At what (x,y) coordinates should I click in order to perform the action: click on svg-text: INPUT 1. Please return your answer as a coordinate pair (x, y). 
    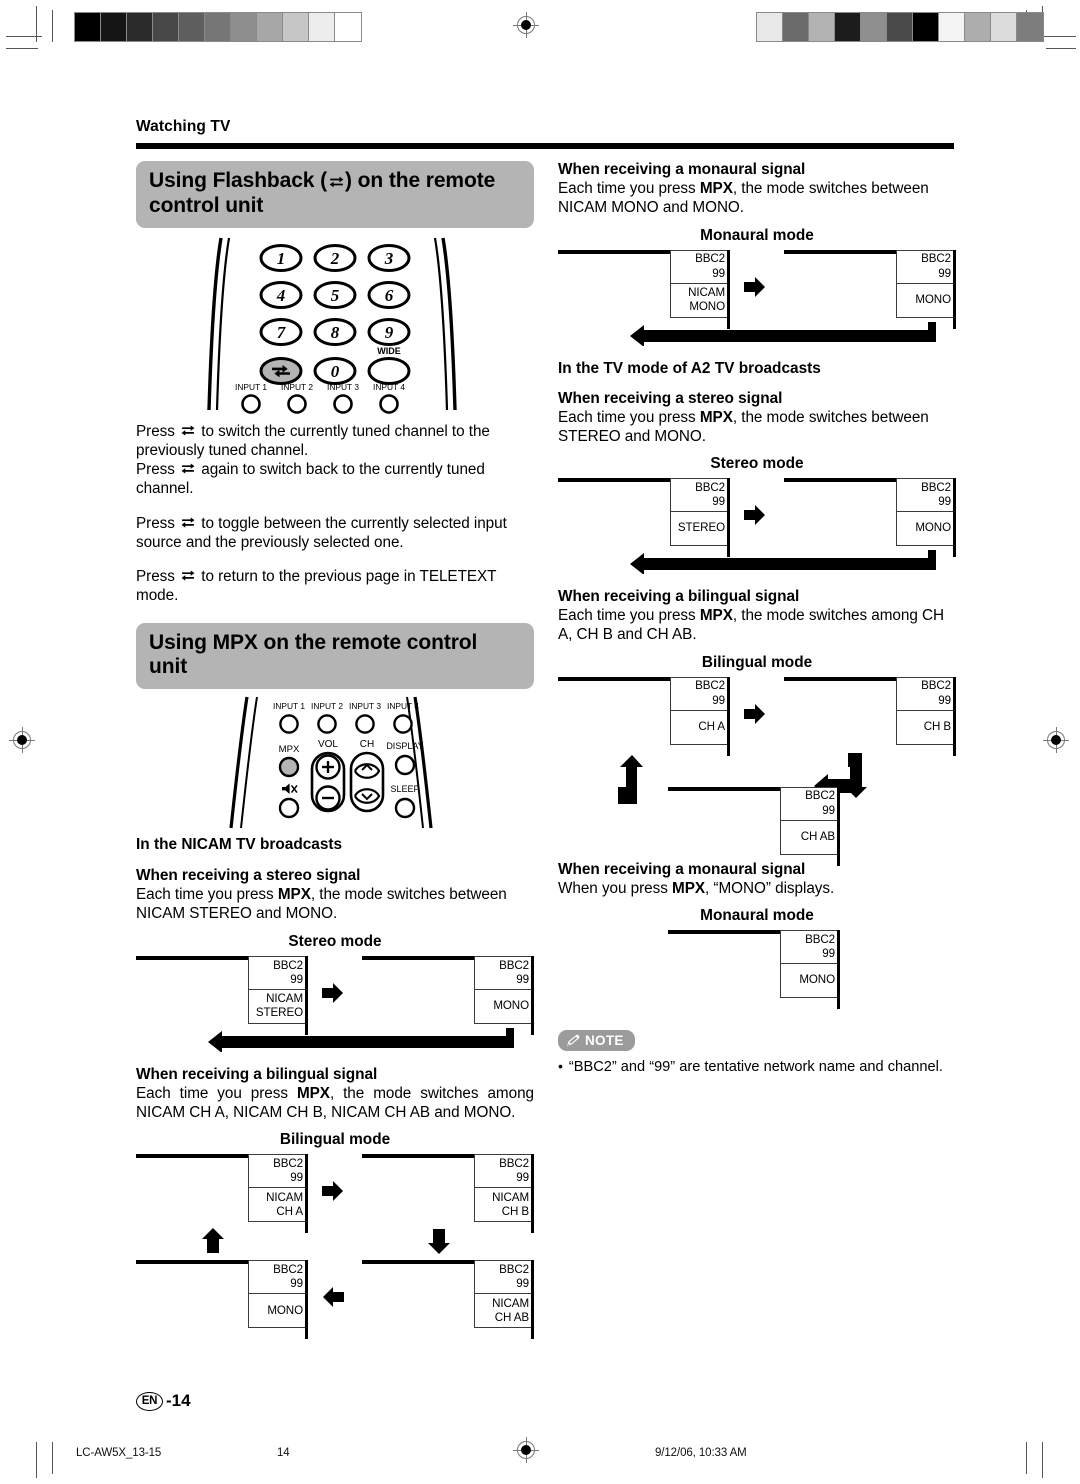
    Looking at the image, I should click on (251, 387).